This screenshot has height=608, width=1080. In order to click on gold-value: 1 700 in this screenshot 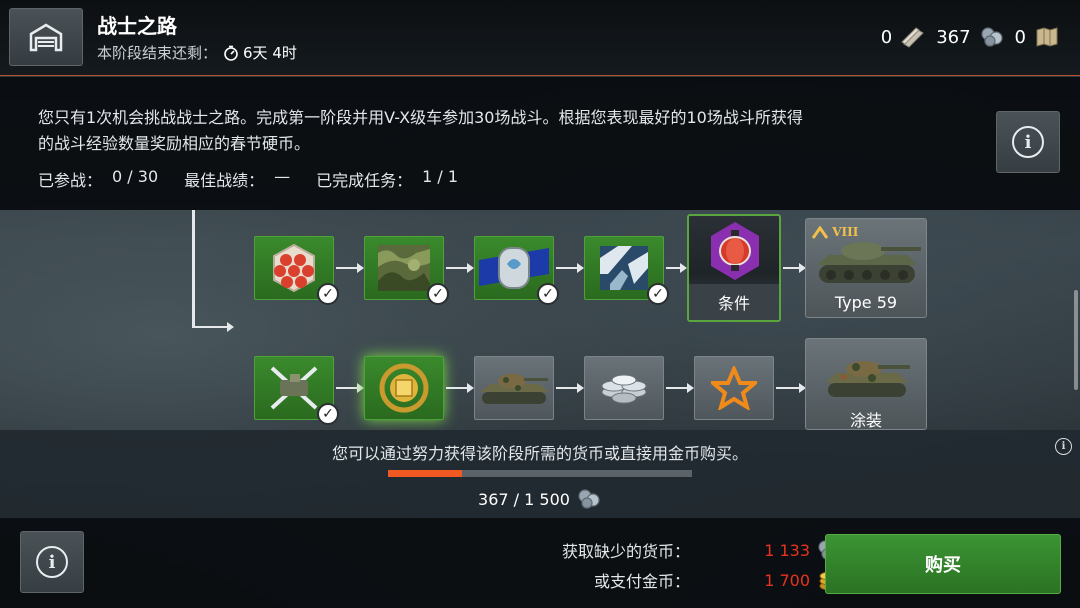, I will do `click(787, 580)`.